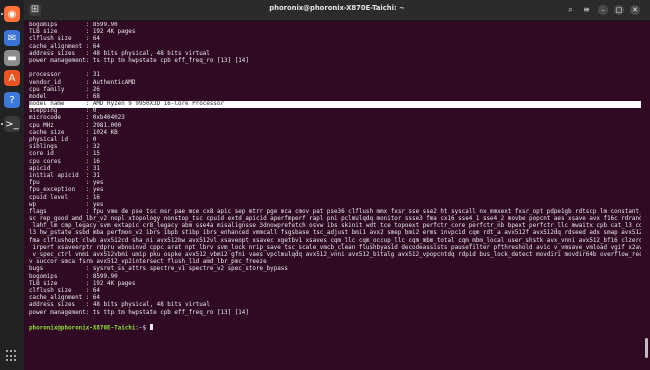  What do you see at coordinates (64, 75) in the screenshot?
I see `terminal-line: processor : 31` at bounding box center [64, 75].